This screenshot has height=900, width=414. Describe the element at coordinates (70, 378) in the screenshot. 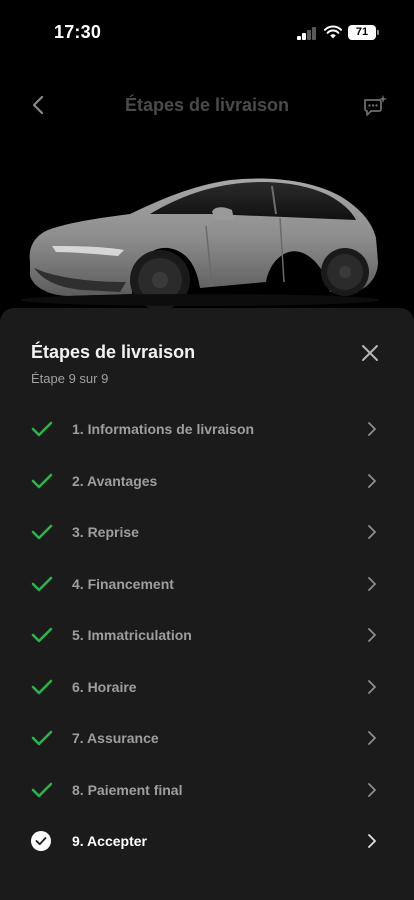

I see `step-progress-text: Étape 9 sur 9` at that location.